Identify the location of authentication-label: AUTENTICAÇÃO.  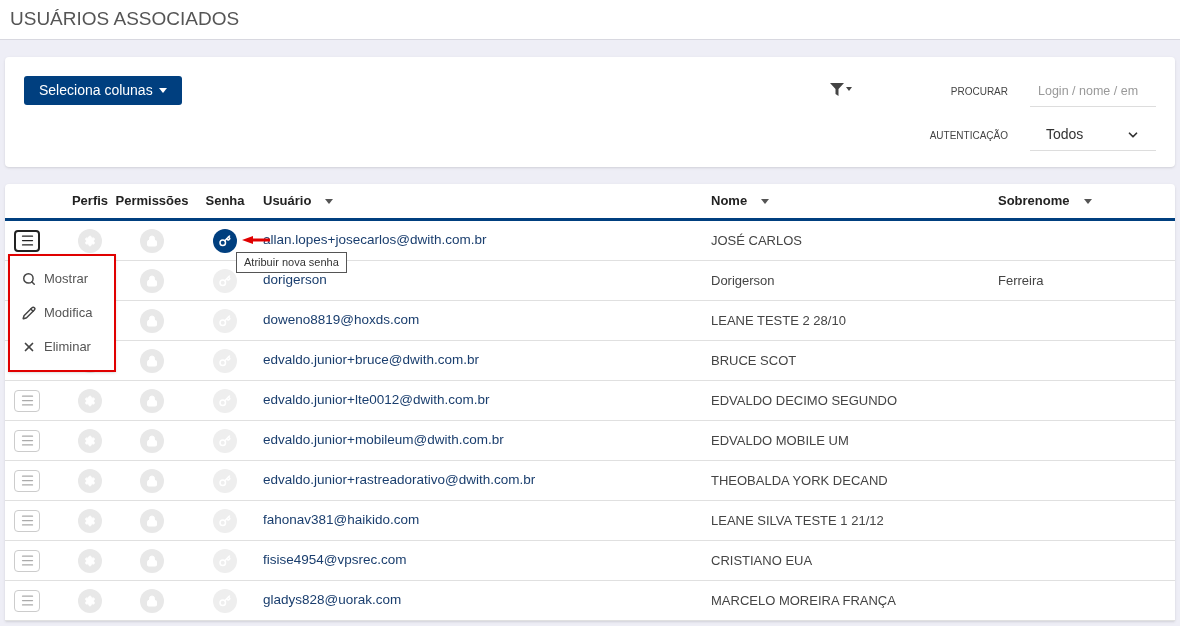
(968, 135).